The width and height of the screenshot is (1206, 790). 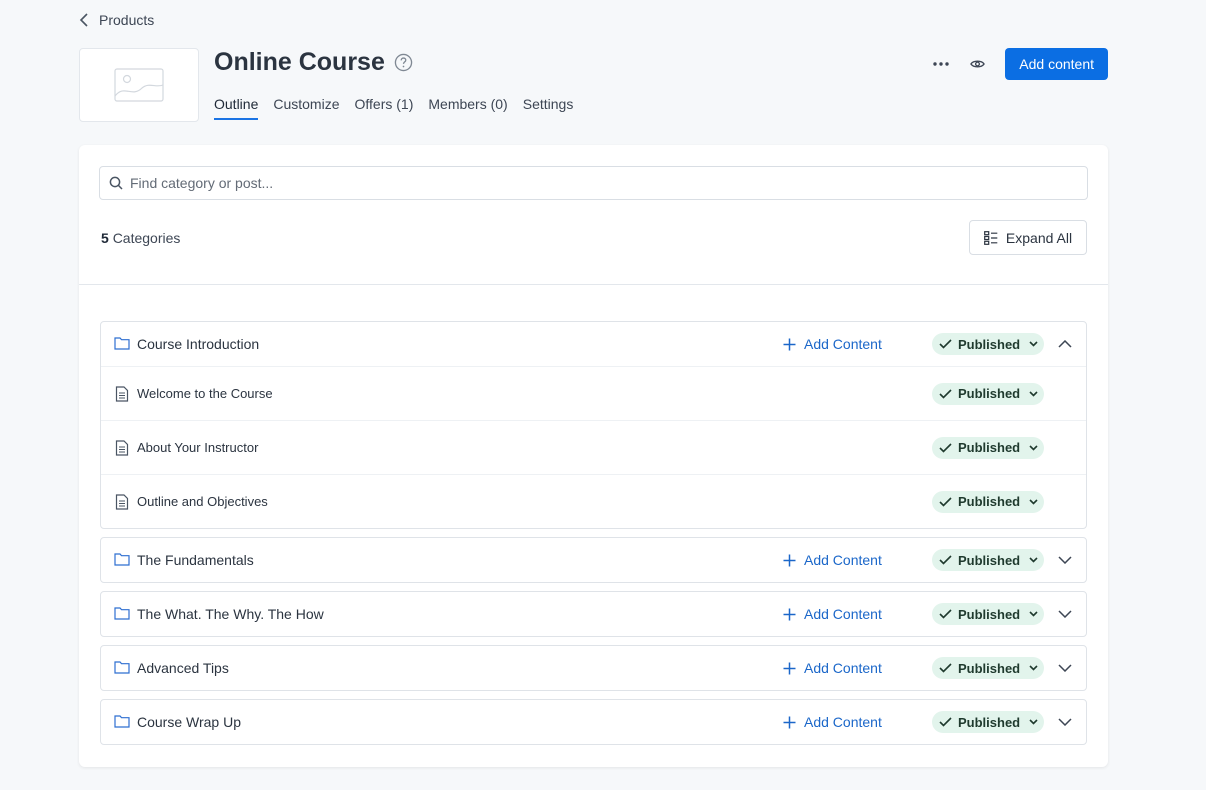 What do you see at coordinates (146, 238) in the screenshot?
I see `categories-count-label: Categories` at bounding box center [146, 238].